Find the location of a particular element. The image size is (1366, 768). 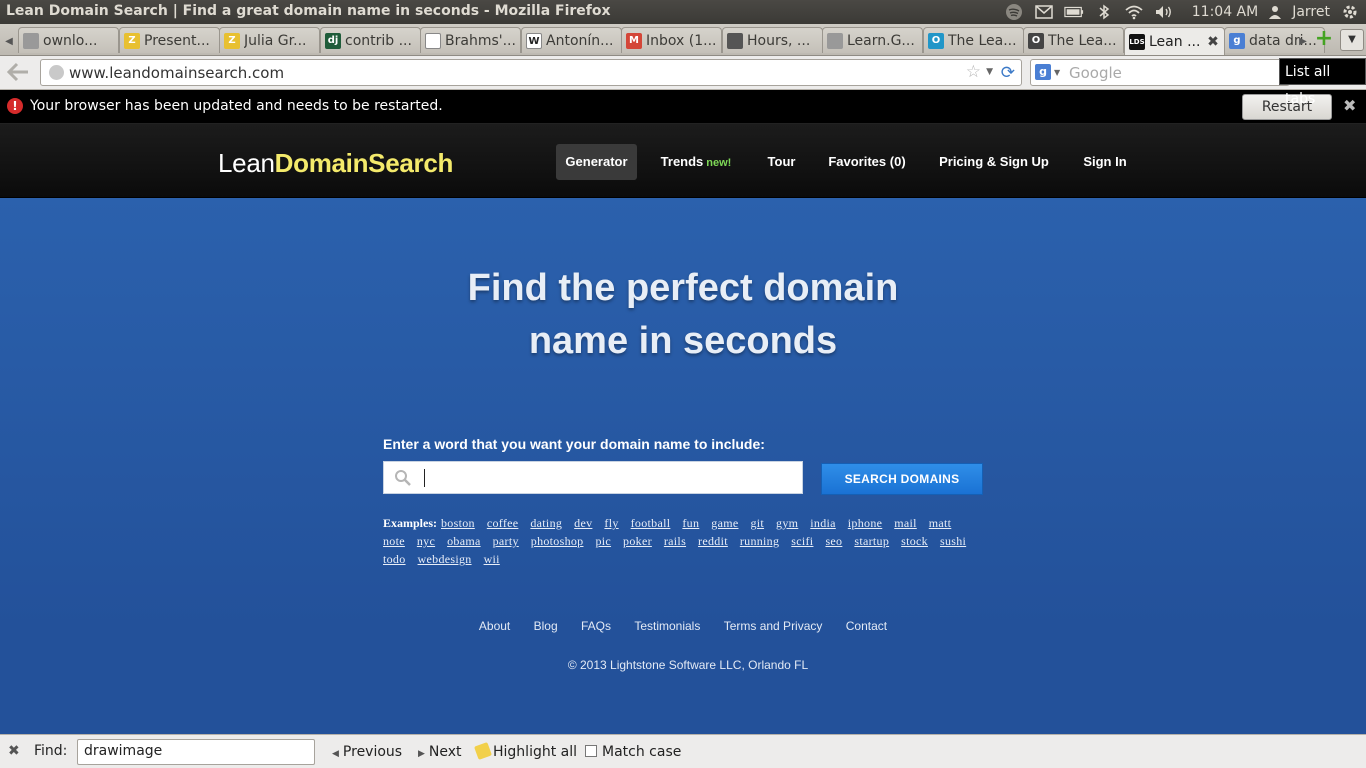

find-label: Find: is located at coordinates (51, 751).